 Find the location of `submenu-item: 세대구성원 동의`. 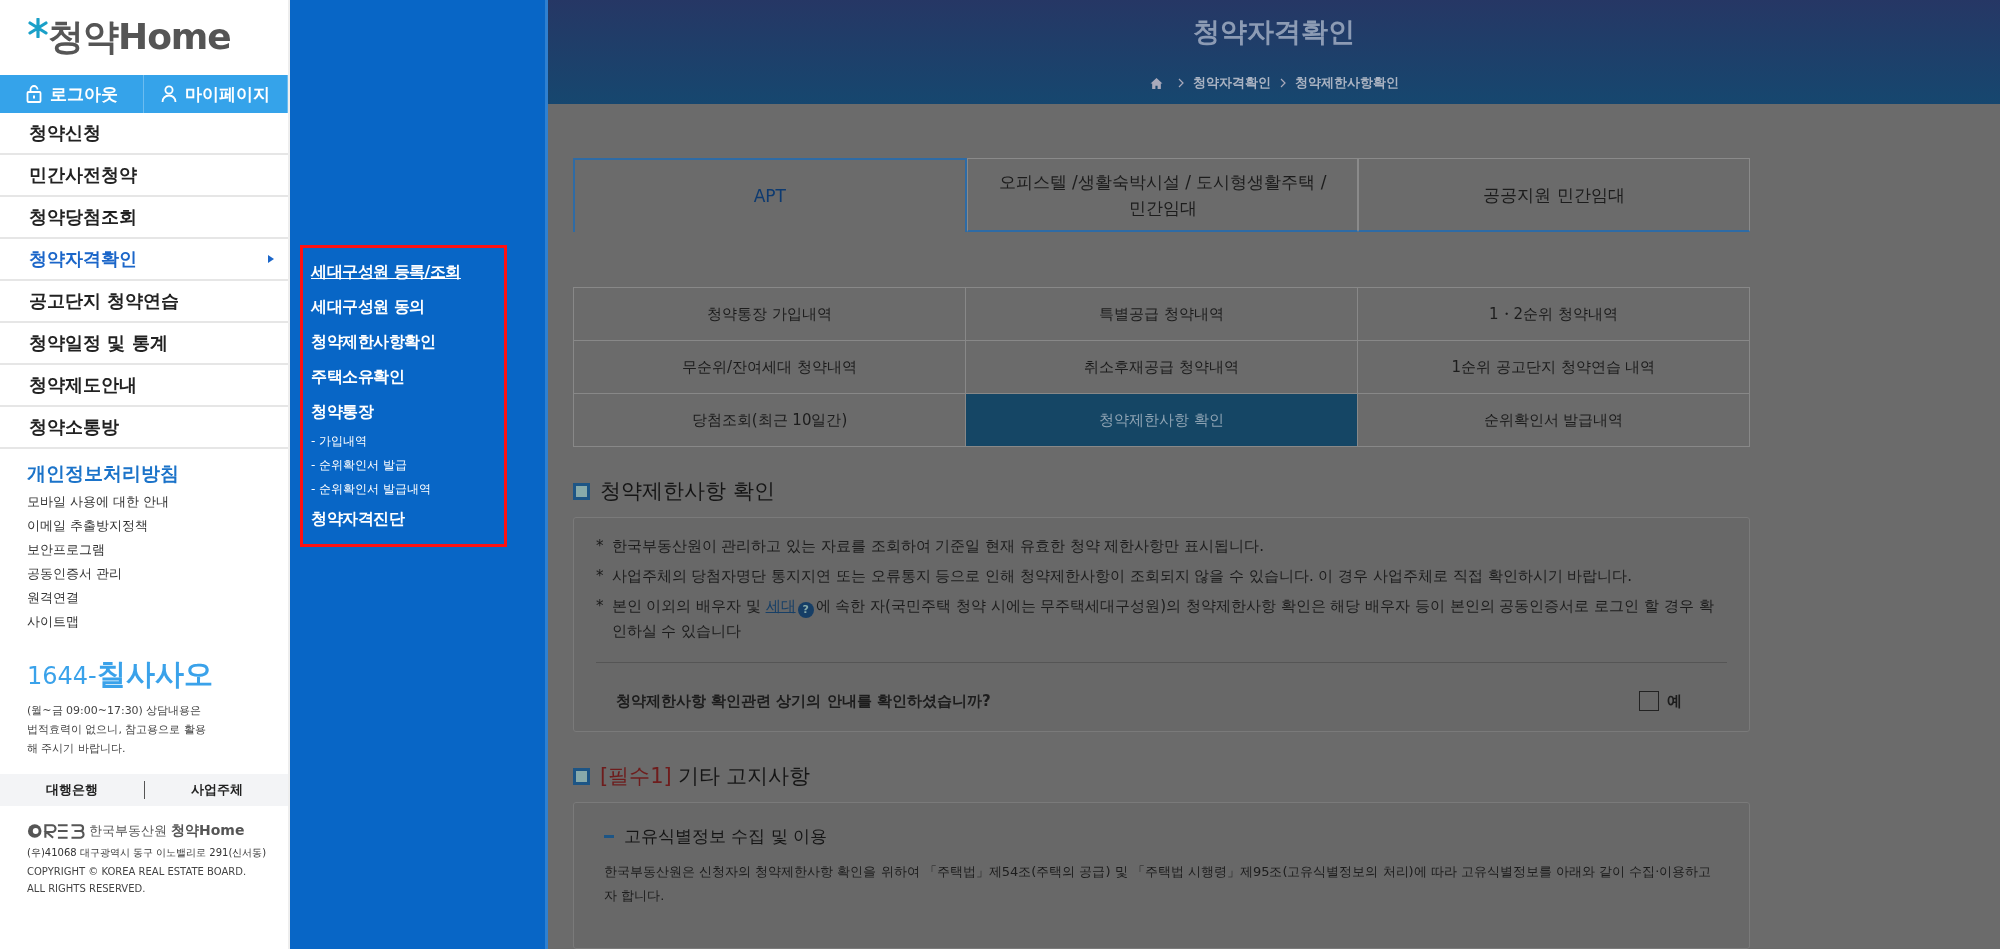

submenu-item: 세대구성원 동의 is located at coordinates (368, 306).